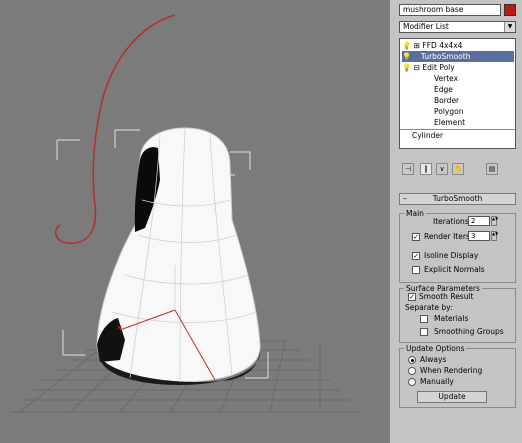 The image size is (522, 443). What do you see at coordinates (417, 67) in the screenshot?
I see `minus-icon: ⊟` at bounding box center [417, 67].